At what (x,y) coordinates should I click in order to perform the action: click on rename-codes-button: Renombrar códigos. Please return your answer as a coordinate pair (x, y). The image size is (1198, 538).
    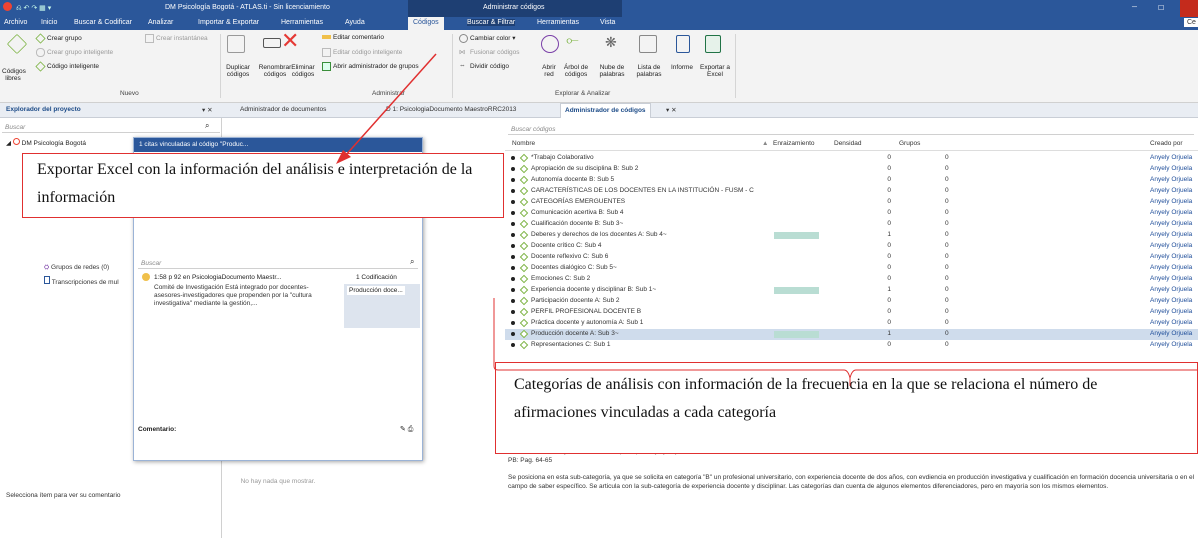
    Looking at the image, I should click on (275, 71).